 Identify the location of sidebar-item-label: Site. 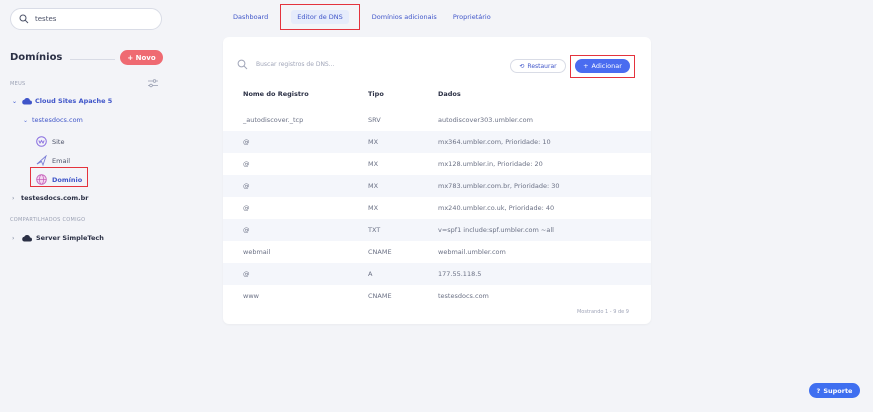
(58, 141).